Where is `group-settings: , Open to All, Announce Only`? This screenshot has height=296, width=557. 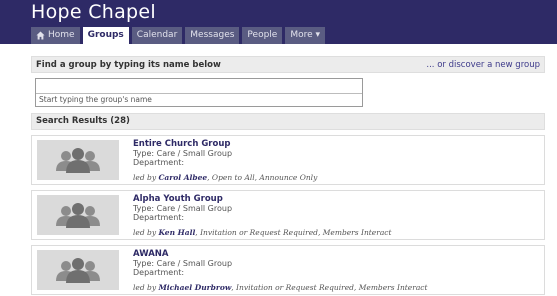 group-settings: , Open to All, Announce Only is located at coordinates (262, 177).